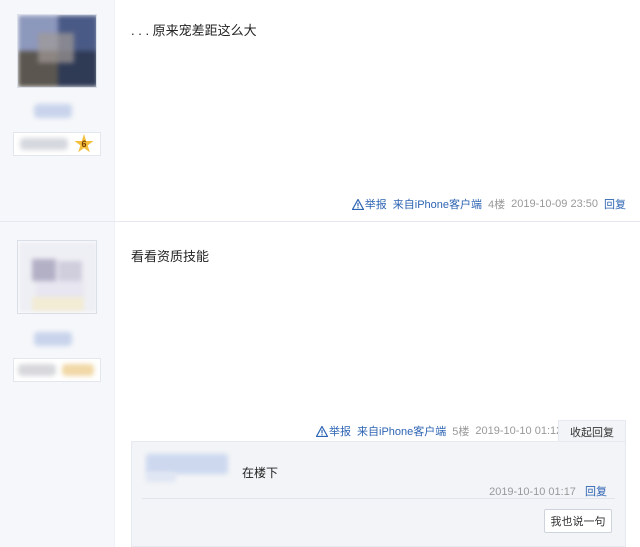 The height and width of the screenshot is (547, 640). Describe the element at coordinates (554, 204) in the screenshot. I see `post-time: 2019-10-09 23:50` at that location.